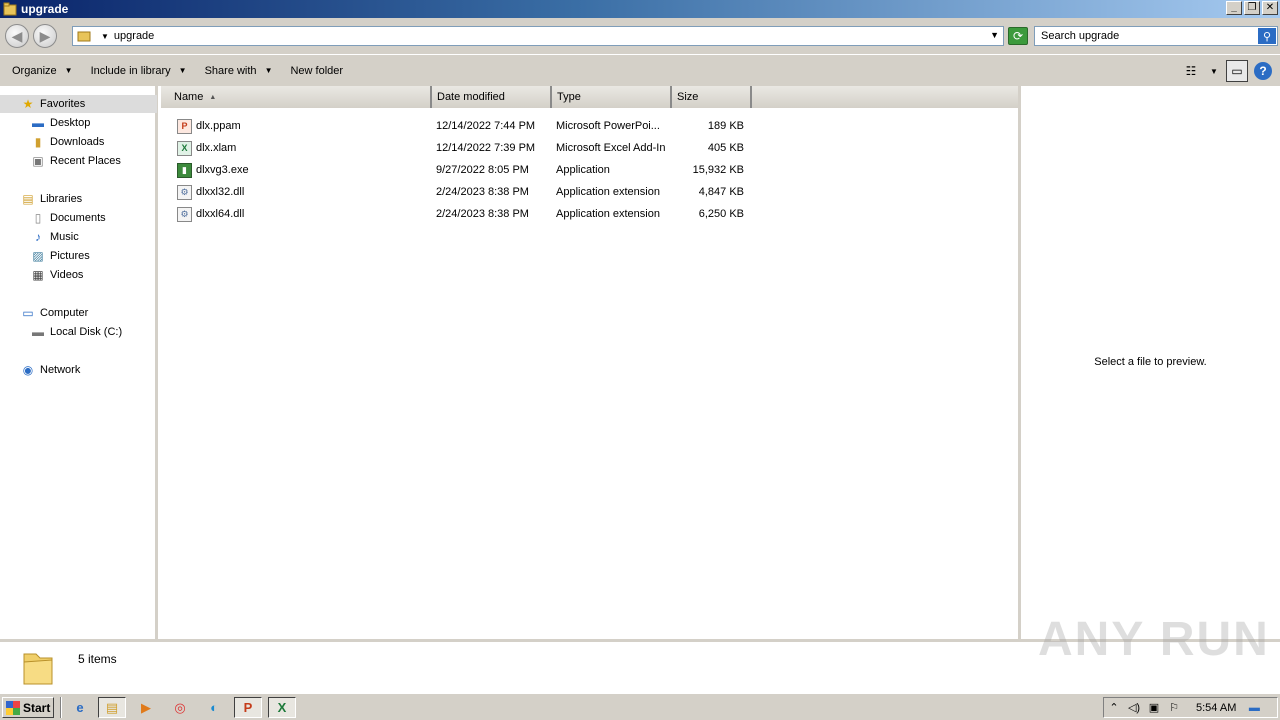 The height and width of the screenshot is (720, 1280). I want to click on internet-explorer-icon: e, so click(80, 707).